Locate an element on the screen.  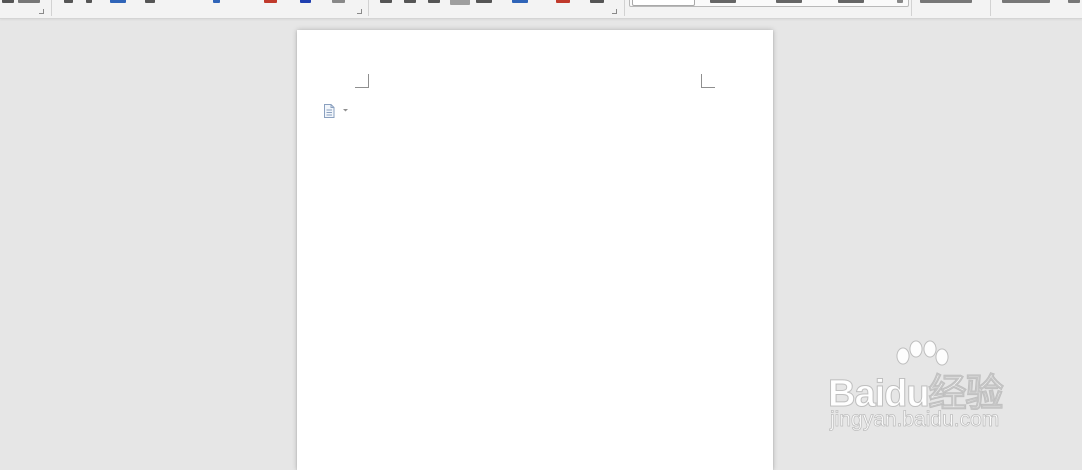
chevron-down-icon is located at coordinates (345, 110).